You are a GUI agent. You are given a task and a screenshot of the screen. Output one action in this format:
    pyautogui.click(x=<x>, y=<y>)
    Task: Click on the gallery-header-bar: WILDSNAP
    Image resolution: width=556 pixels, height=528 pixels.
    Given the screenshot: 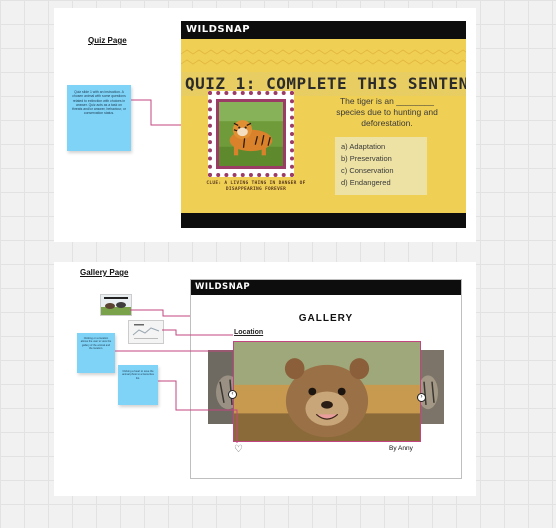 What is the action you would take?
    pyautogui.click(x=326, y=287)
    